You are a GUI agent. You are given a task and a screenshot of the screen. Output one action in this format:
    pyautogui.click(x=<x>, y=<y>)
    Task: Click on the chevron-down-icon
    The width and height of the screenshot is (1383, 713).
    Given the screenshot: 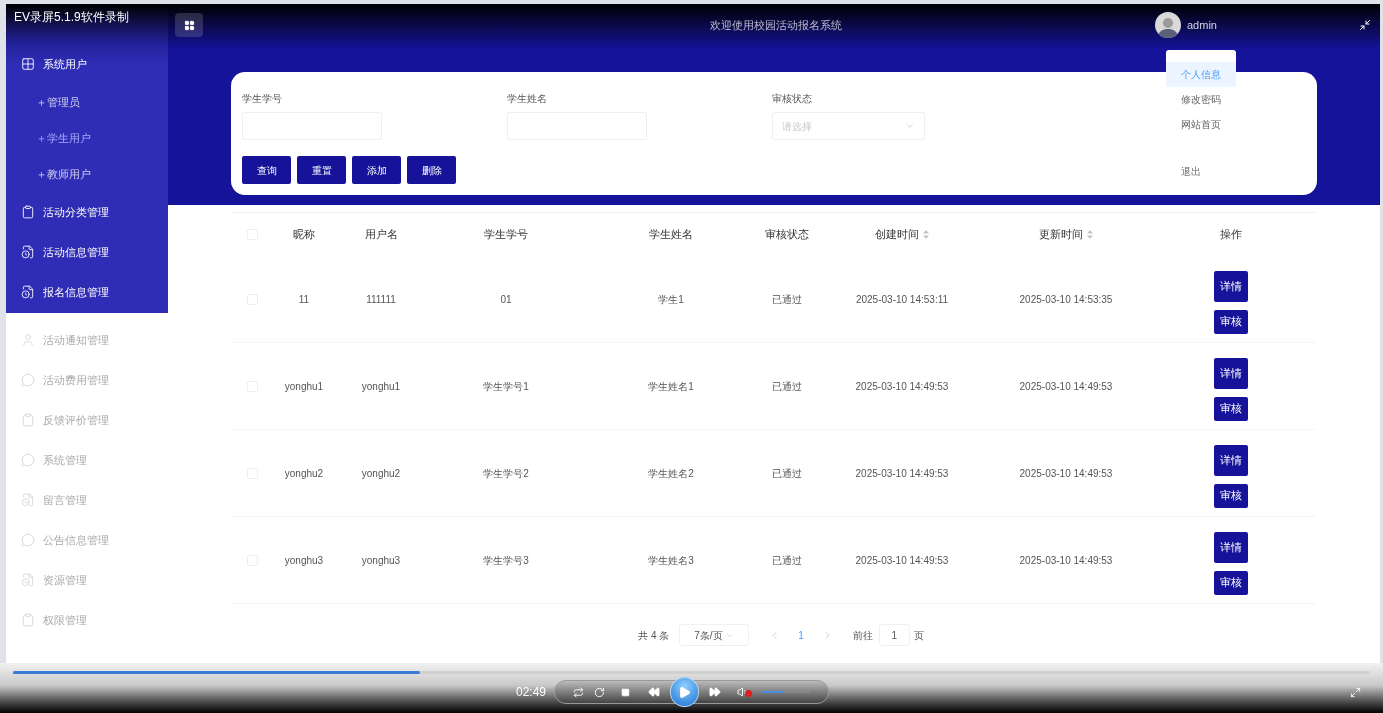 What is the action you would take?
    pyautogui.click(x=910, y=126)
    